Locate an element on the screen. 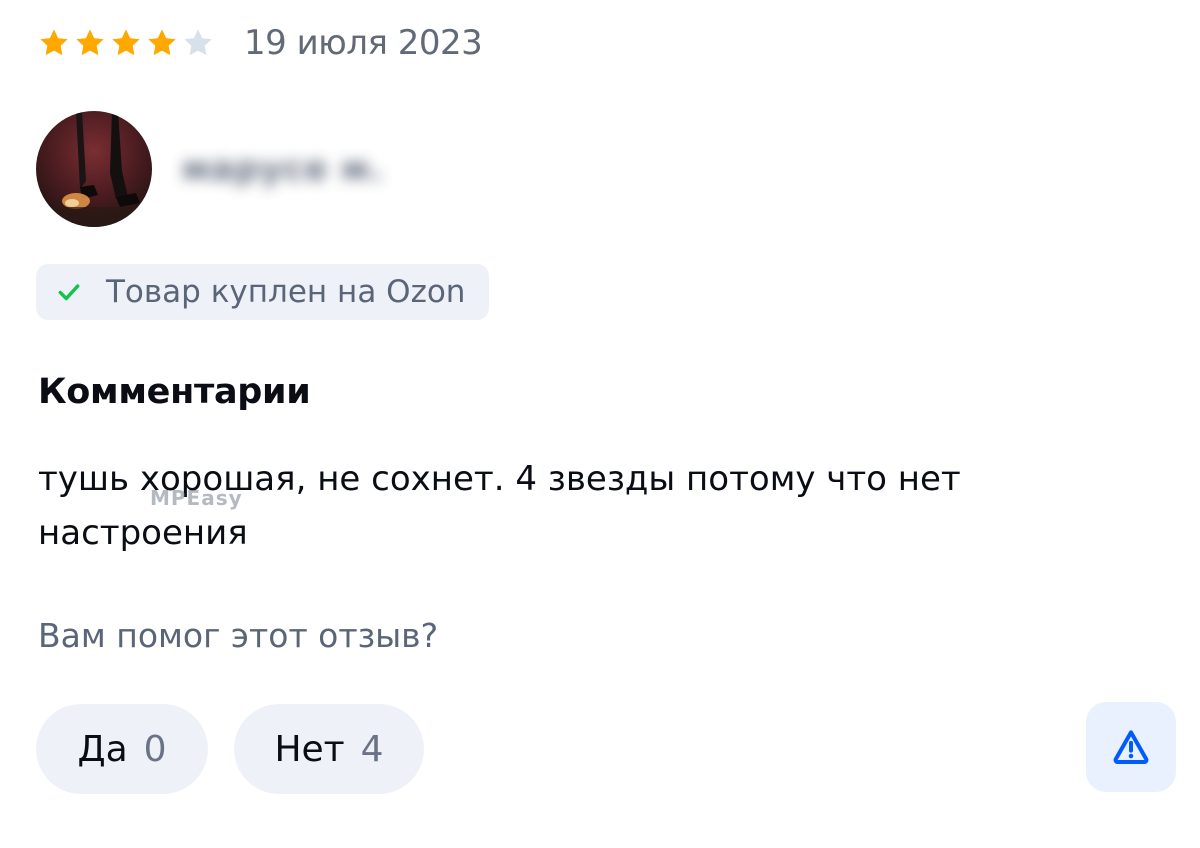 The image size is (1200, 848). purchase-badge: Товар куплен на Ozon is located at coordinates (263, 292).